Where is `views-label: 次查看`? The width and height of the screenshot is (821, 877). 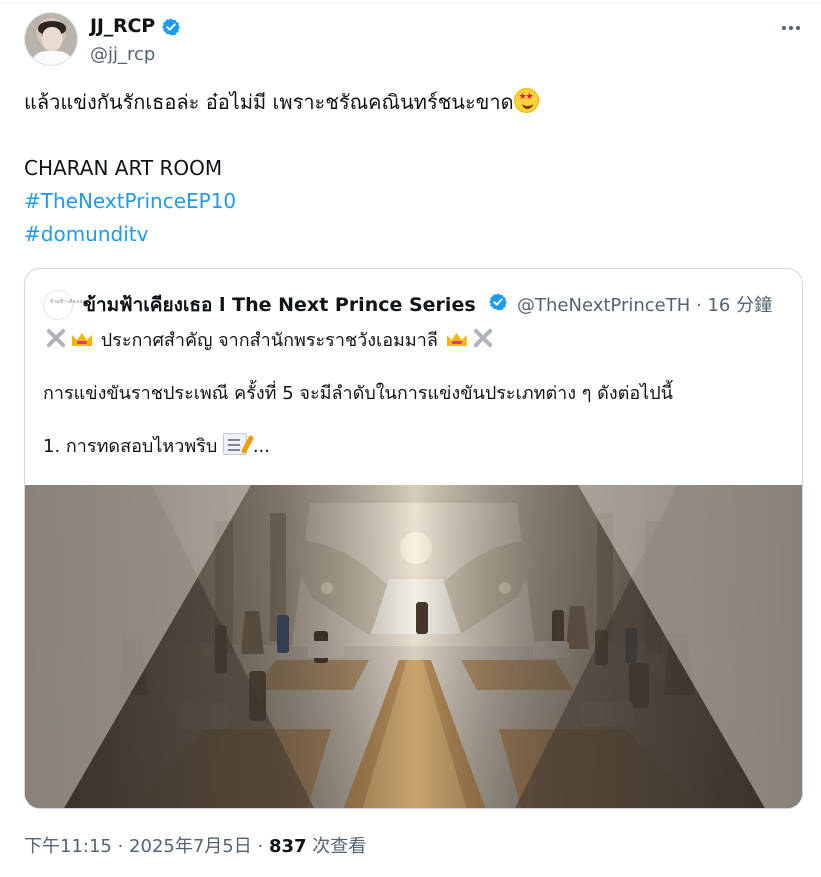 views-label: 次查看 is located at coordinates (339, 846).